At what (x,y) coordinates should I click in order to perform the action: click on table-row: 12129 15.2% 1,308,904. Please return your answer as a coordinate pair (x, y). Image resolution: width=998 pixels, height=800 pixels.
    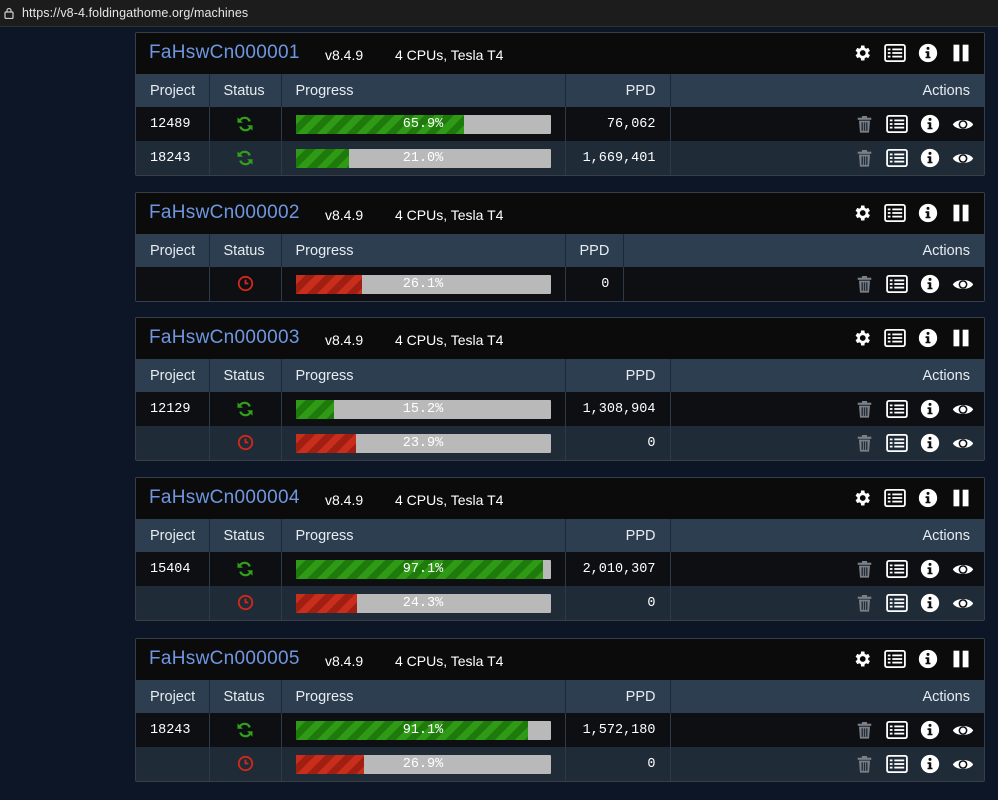
    Looking at the image, I should click on (560, 409).